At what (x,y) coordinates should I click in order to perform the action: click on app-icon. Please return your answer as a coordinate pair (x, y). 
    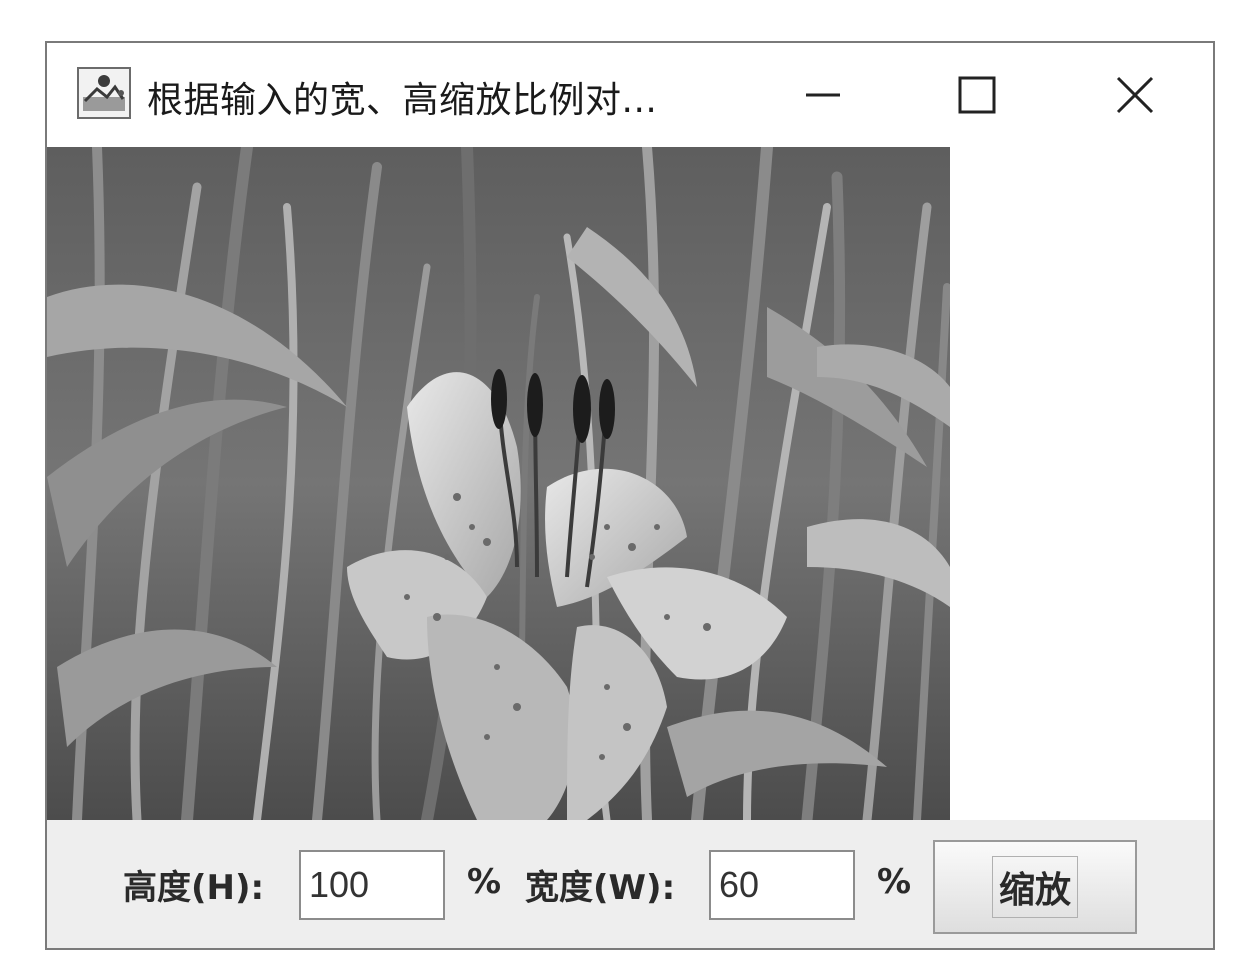
    Looking at the image, I should click on (104, 93).